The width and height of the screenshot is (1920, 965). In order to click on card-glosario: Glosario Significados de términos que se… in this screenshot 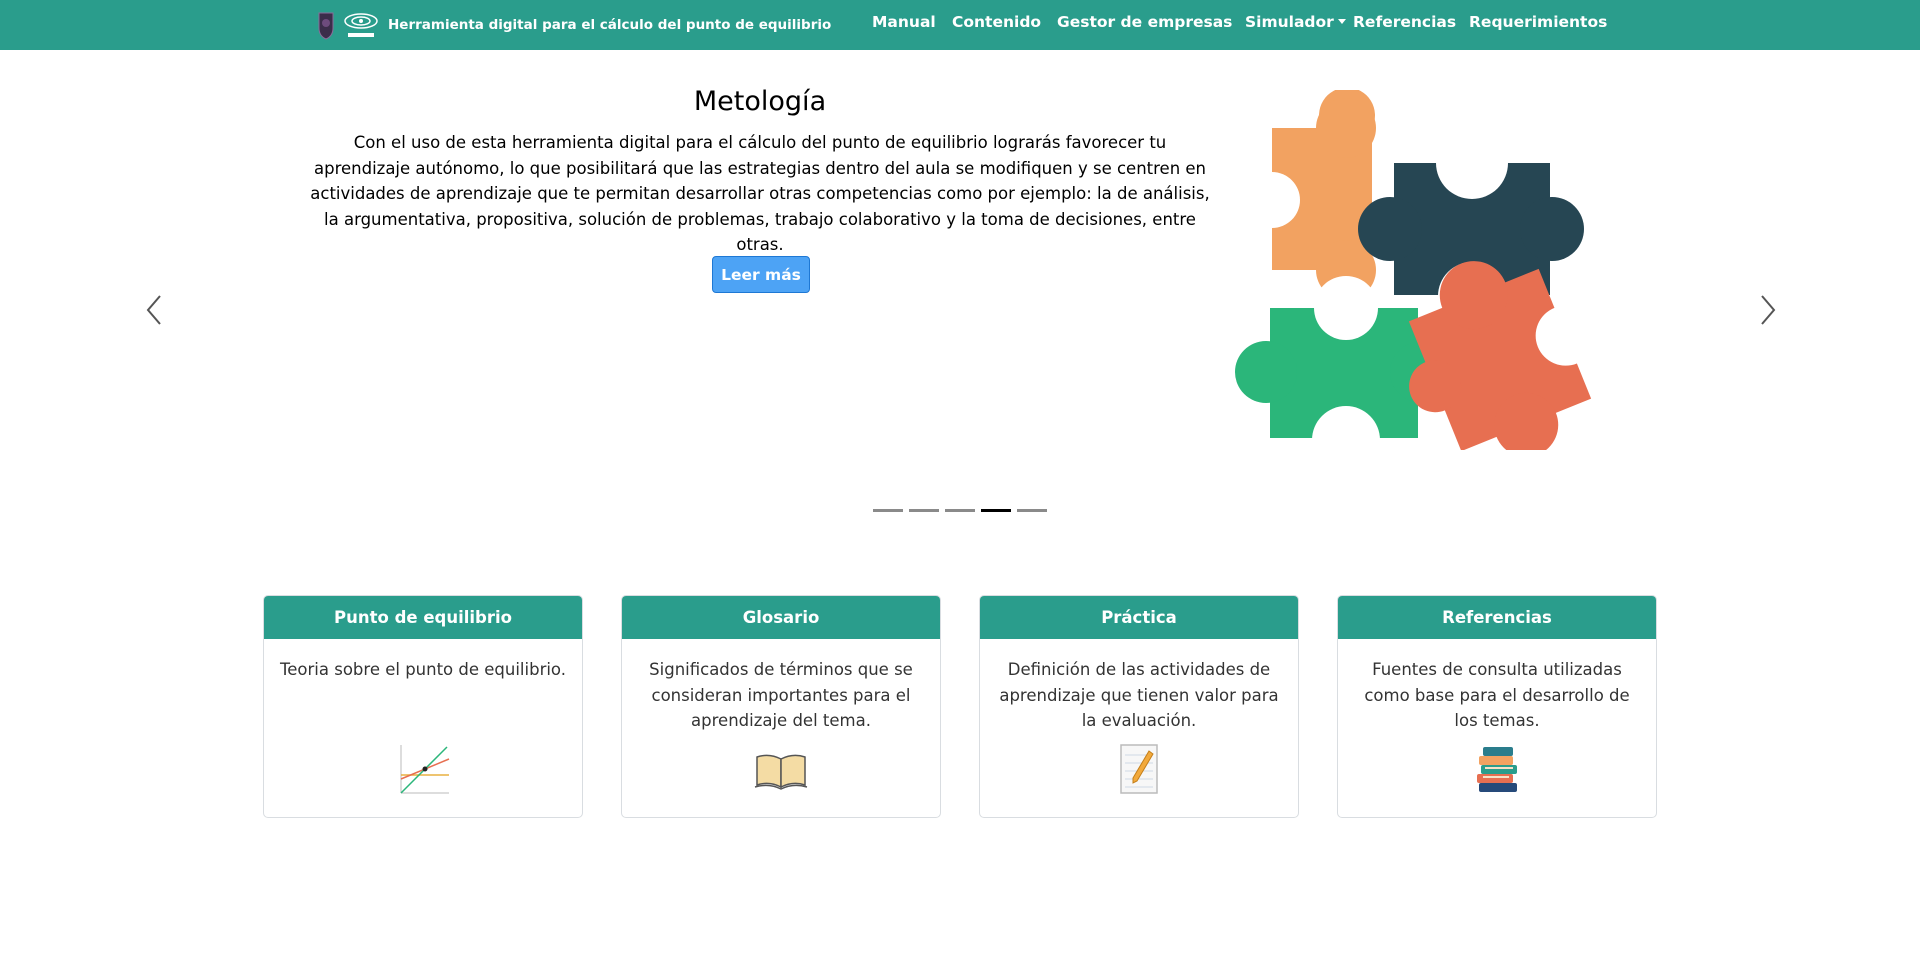, I will do `click(781, 706)`.